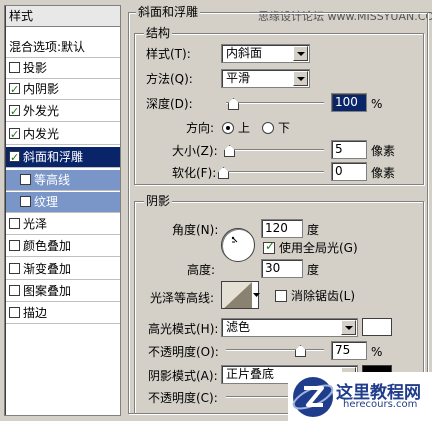  Describe the element at coordinates (168, 12) in the screenshot. I see `section-title: 斜面和浮雕` at that location.